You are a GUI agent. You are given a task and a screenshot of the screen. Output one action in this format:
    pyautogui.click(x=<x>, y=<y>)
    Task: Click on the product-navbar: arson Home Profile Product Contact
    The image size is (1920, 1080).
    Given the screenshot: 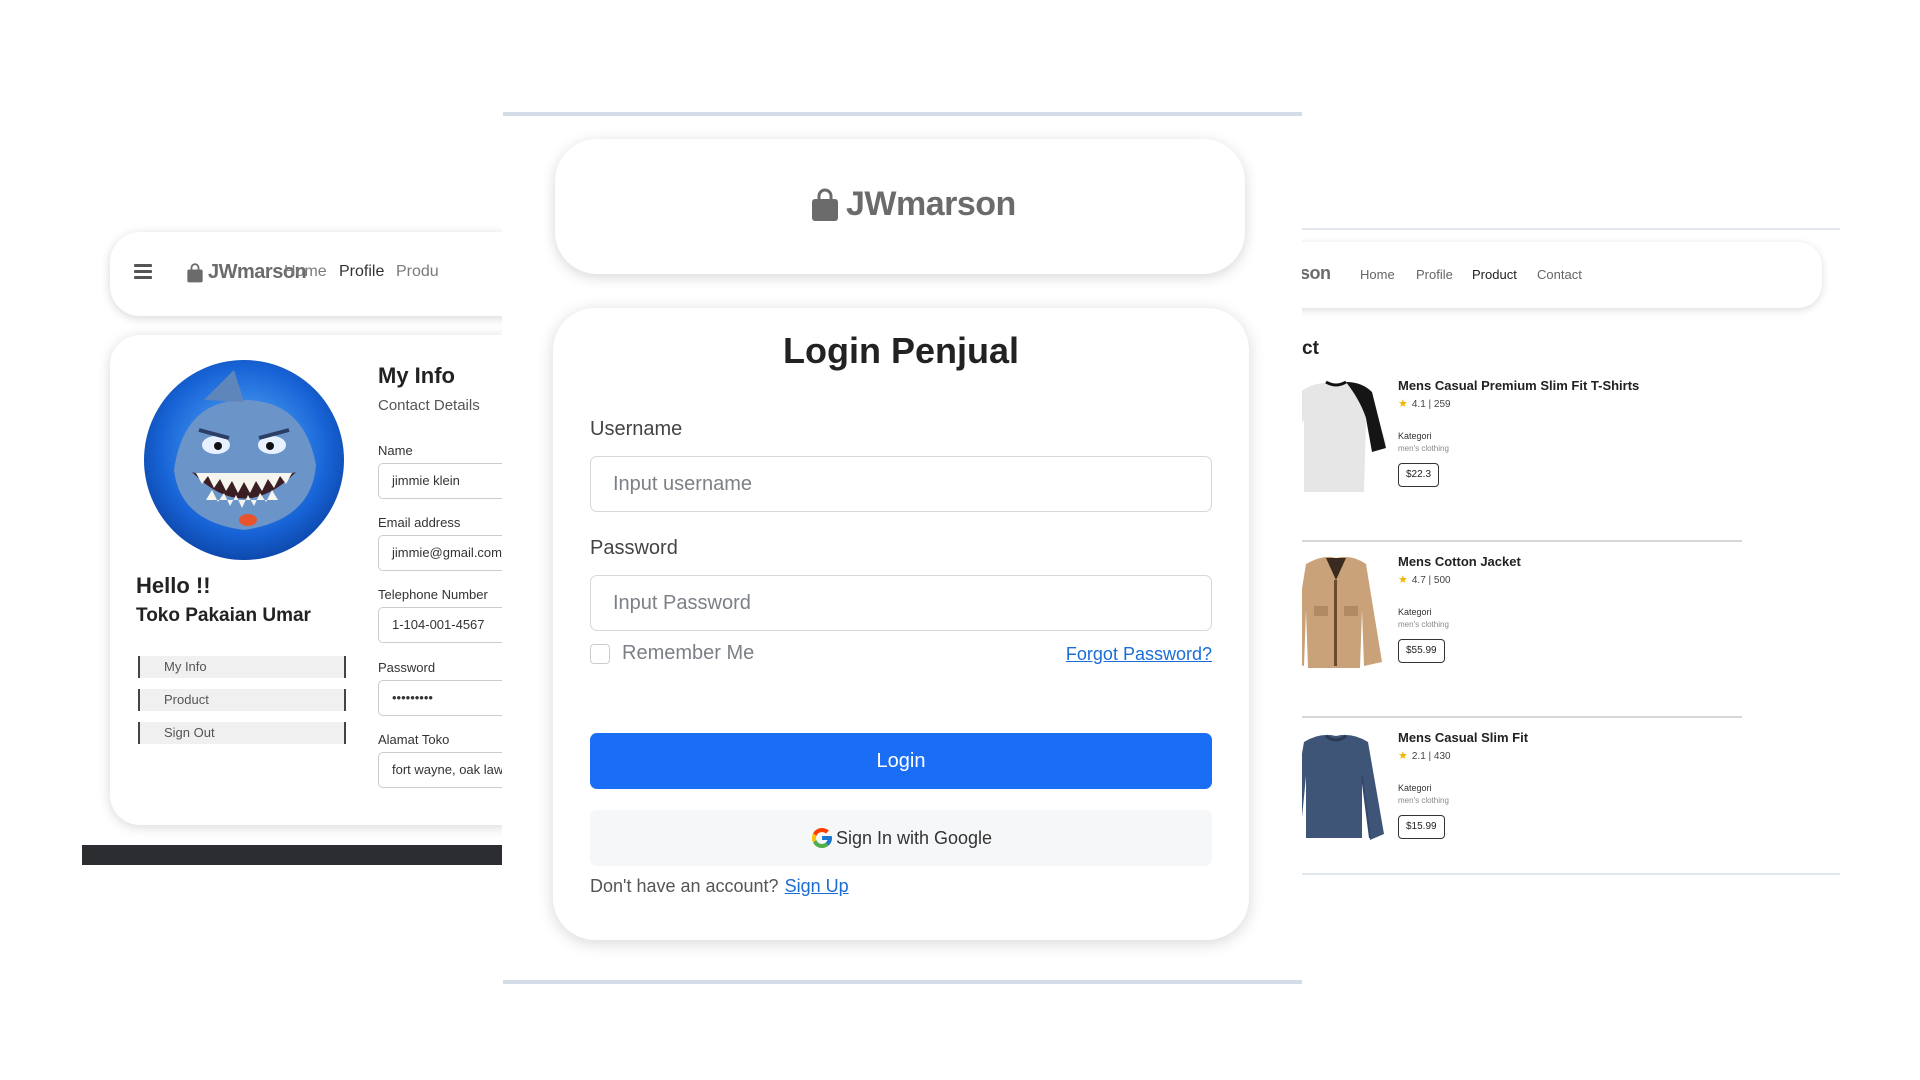 What is the action you would take?
    pyautogui.click(x=1562, y=275)
    